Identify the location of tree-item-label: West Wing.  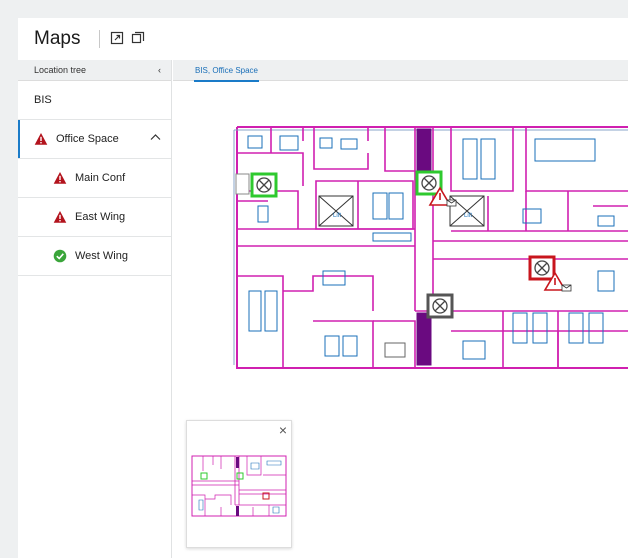
(101, 256).